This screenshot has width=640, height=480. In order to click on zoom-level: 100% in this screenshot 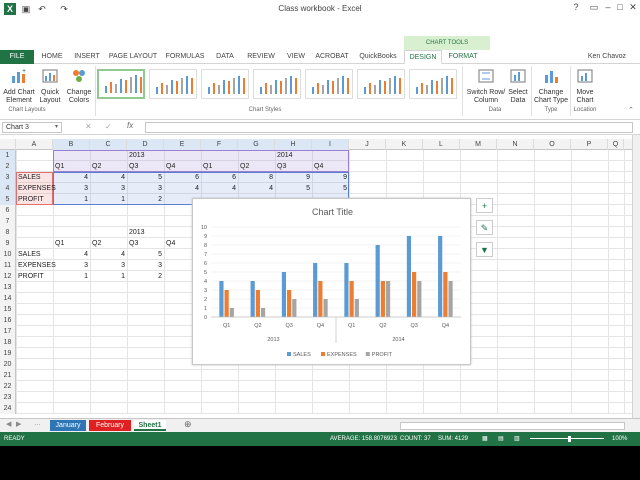, I will do `click(619, 439)`.